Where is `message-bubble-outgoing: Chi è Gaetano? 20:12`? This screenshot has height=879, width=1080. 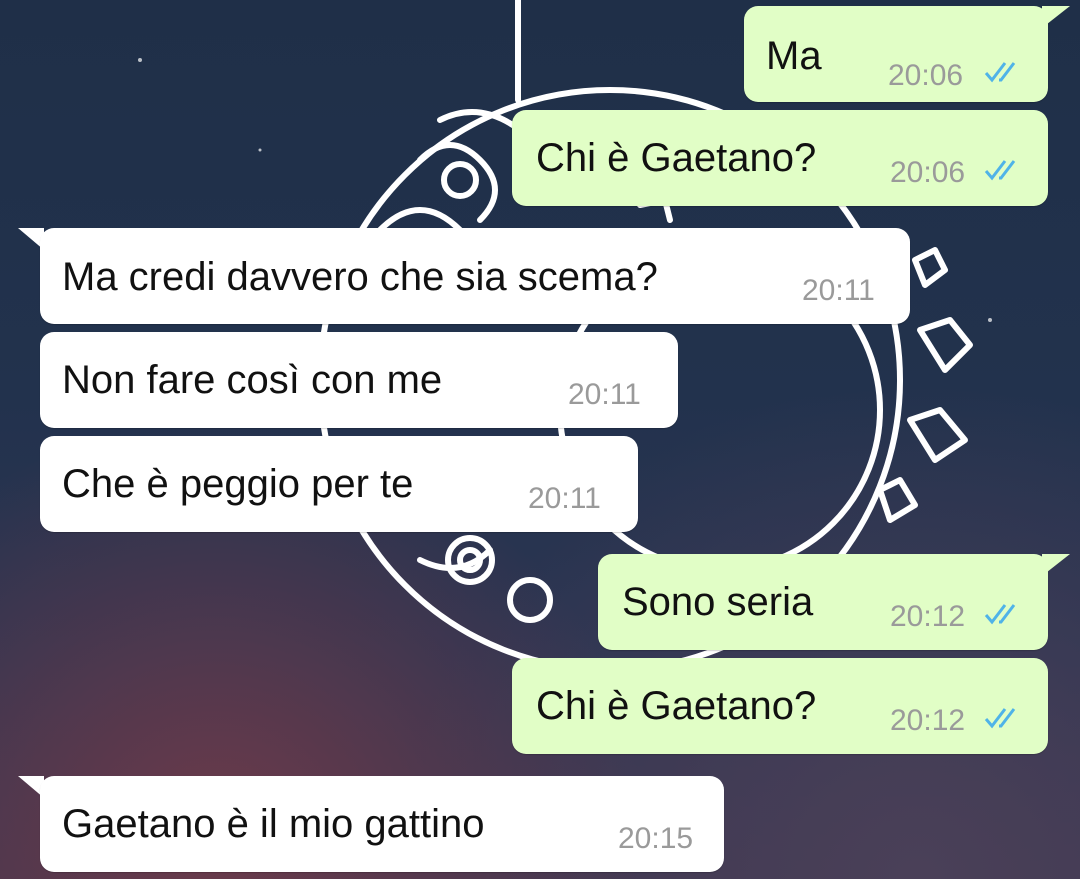 message-bubble-outgoing: Chi è Gaetano? 20:12 is located at coordinates (780, 706).